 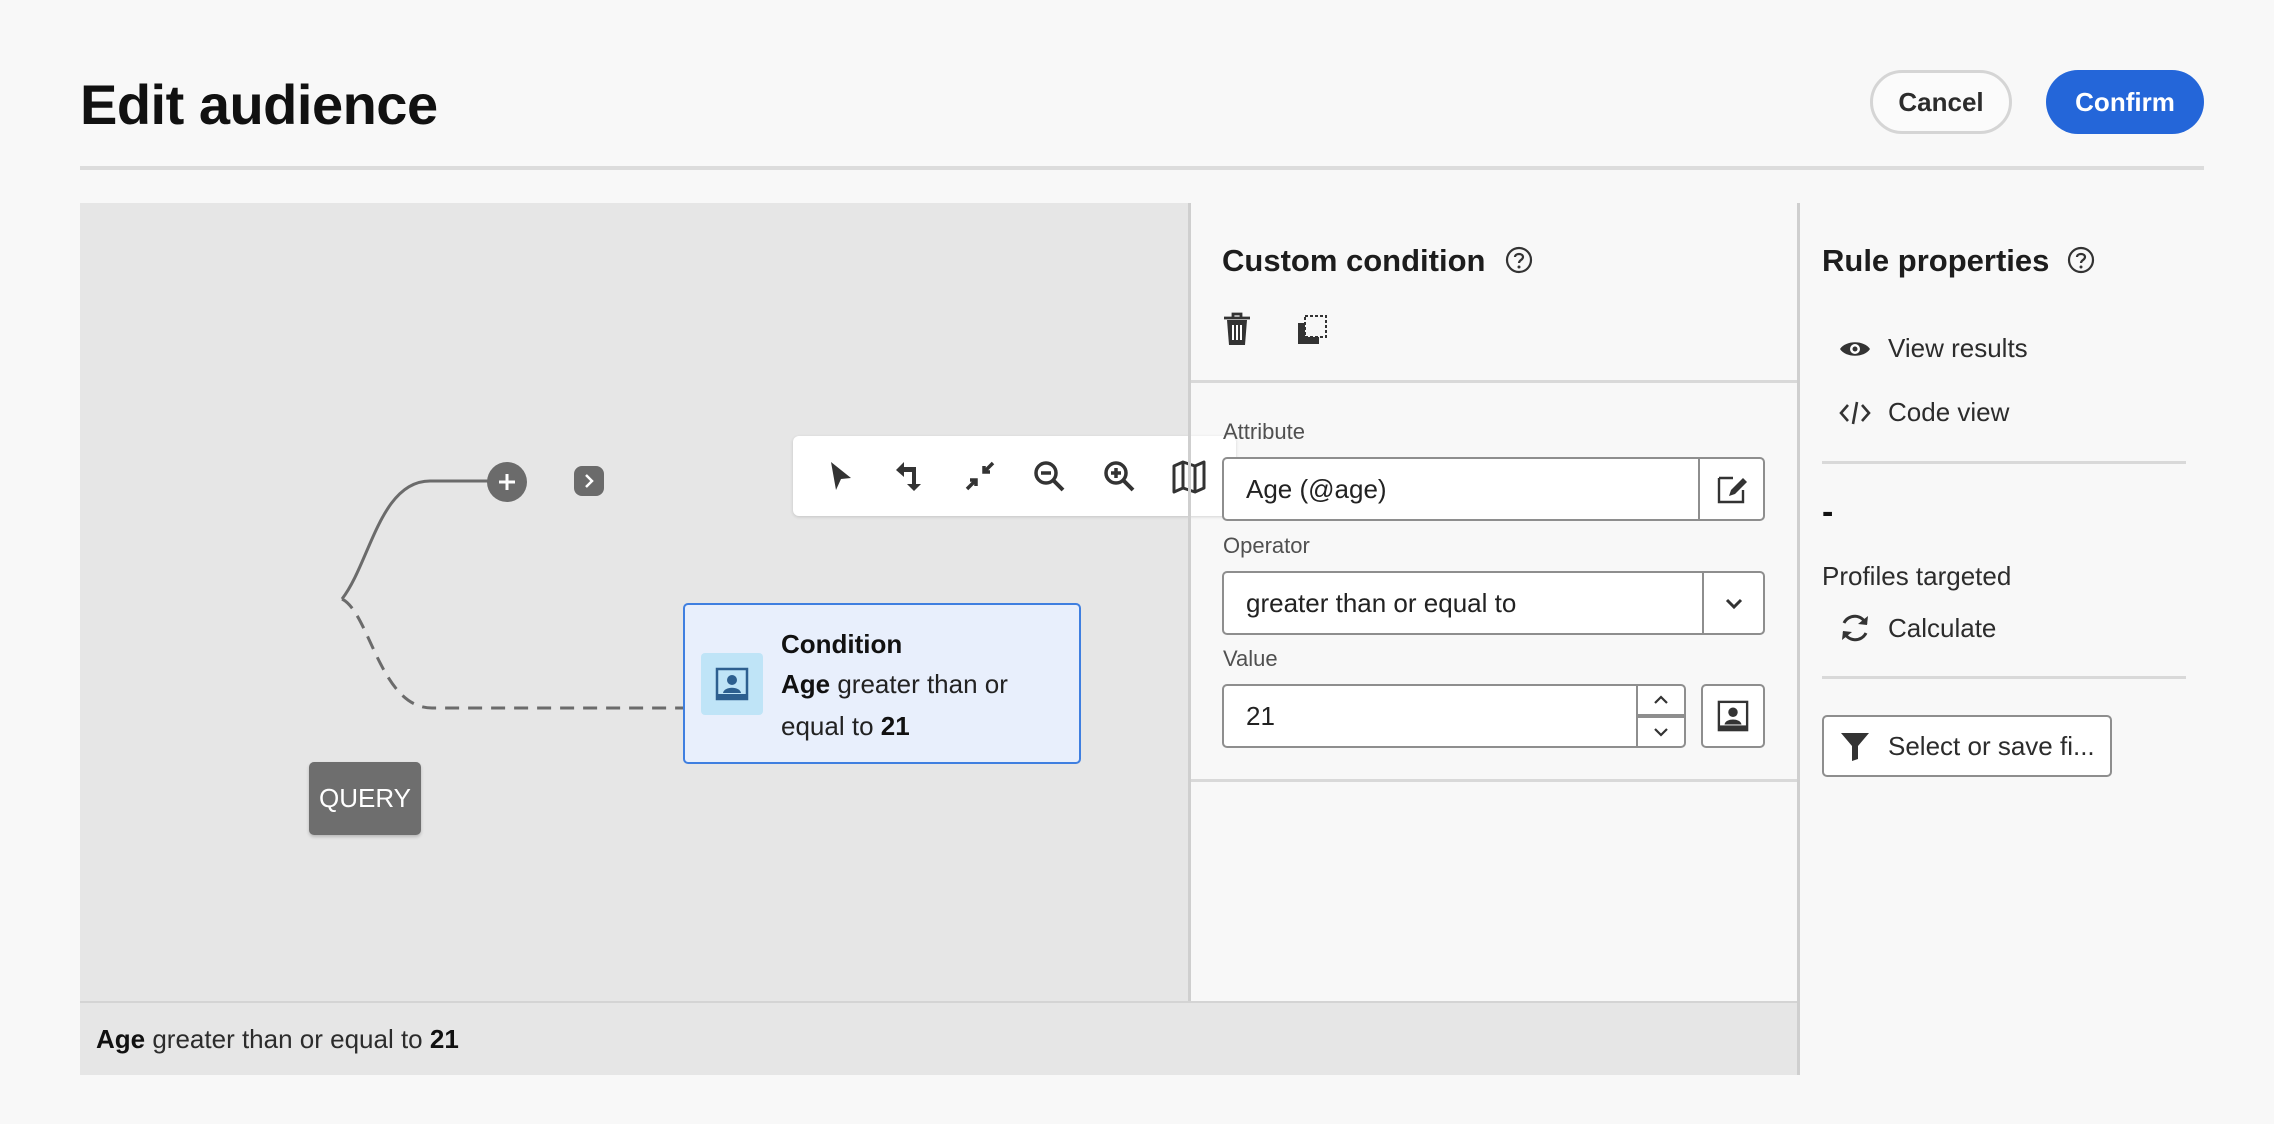 I want to click on chevron-up-icon, so click(x=1661, y=699).